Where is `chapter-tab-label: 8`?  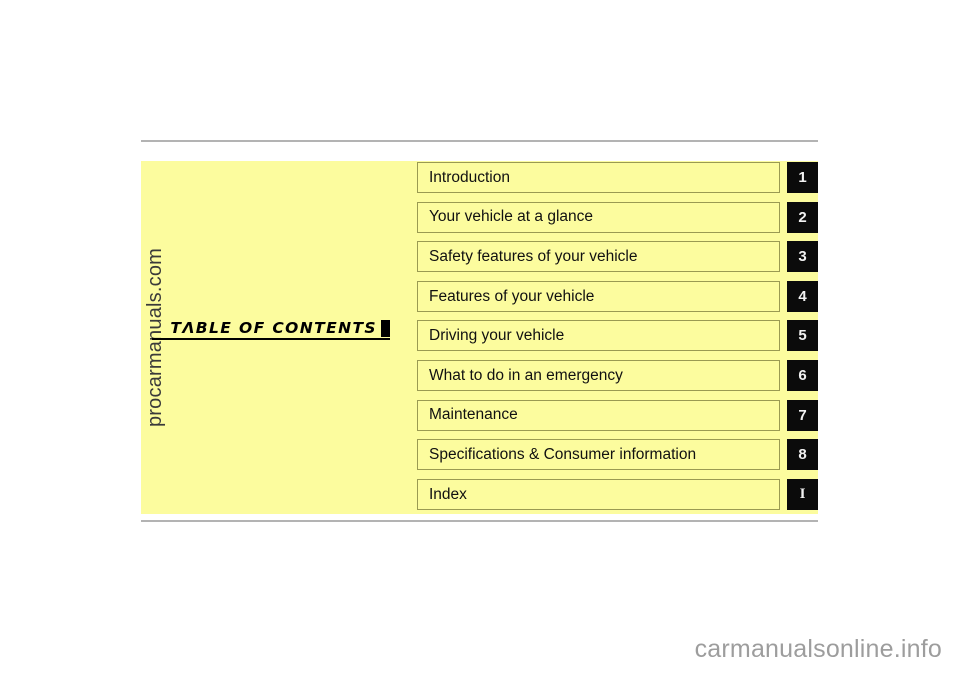 chapter-tab-label: 8 is located at coordinates (802, 455).